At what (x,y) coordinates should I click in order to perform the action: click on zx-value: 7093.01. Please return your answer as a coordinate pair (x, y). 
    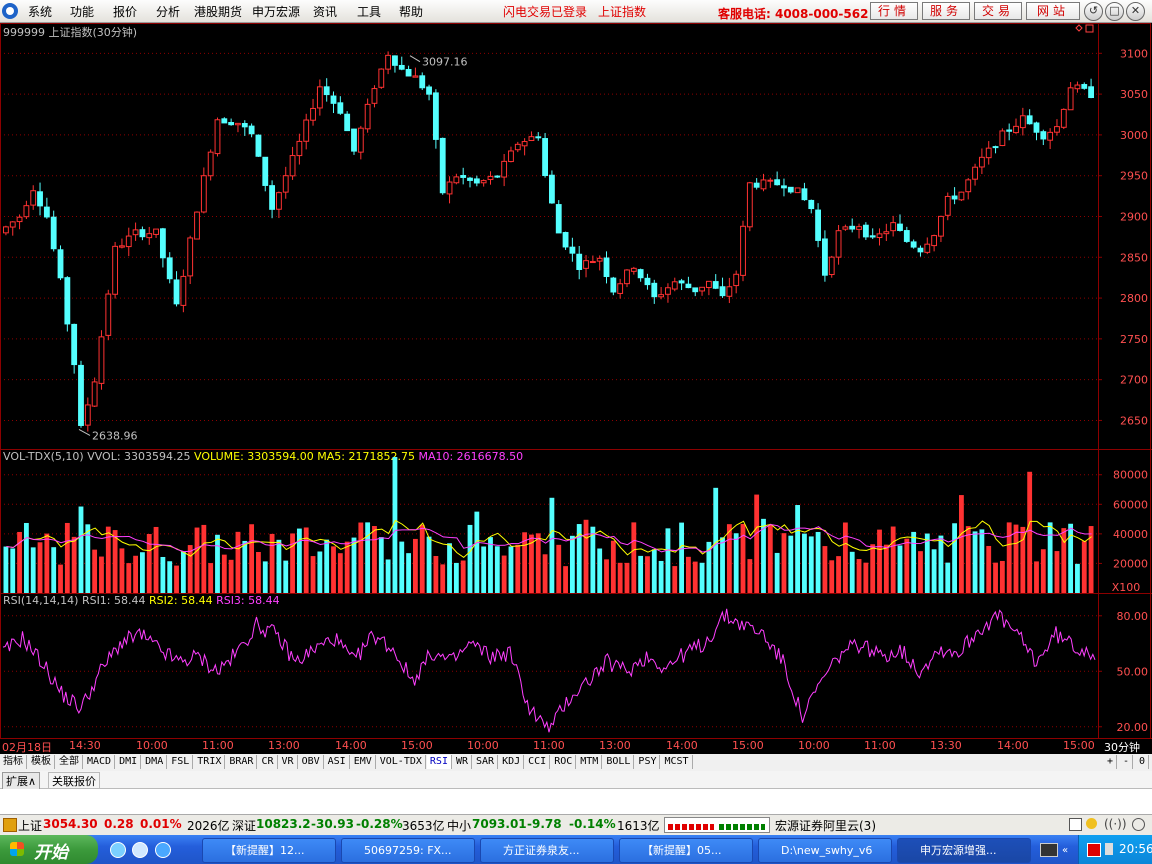
    Looking at the image, I should click on (499, 824).